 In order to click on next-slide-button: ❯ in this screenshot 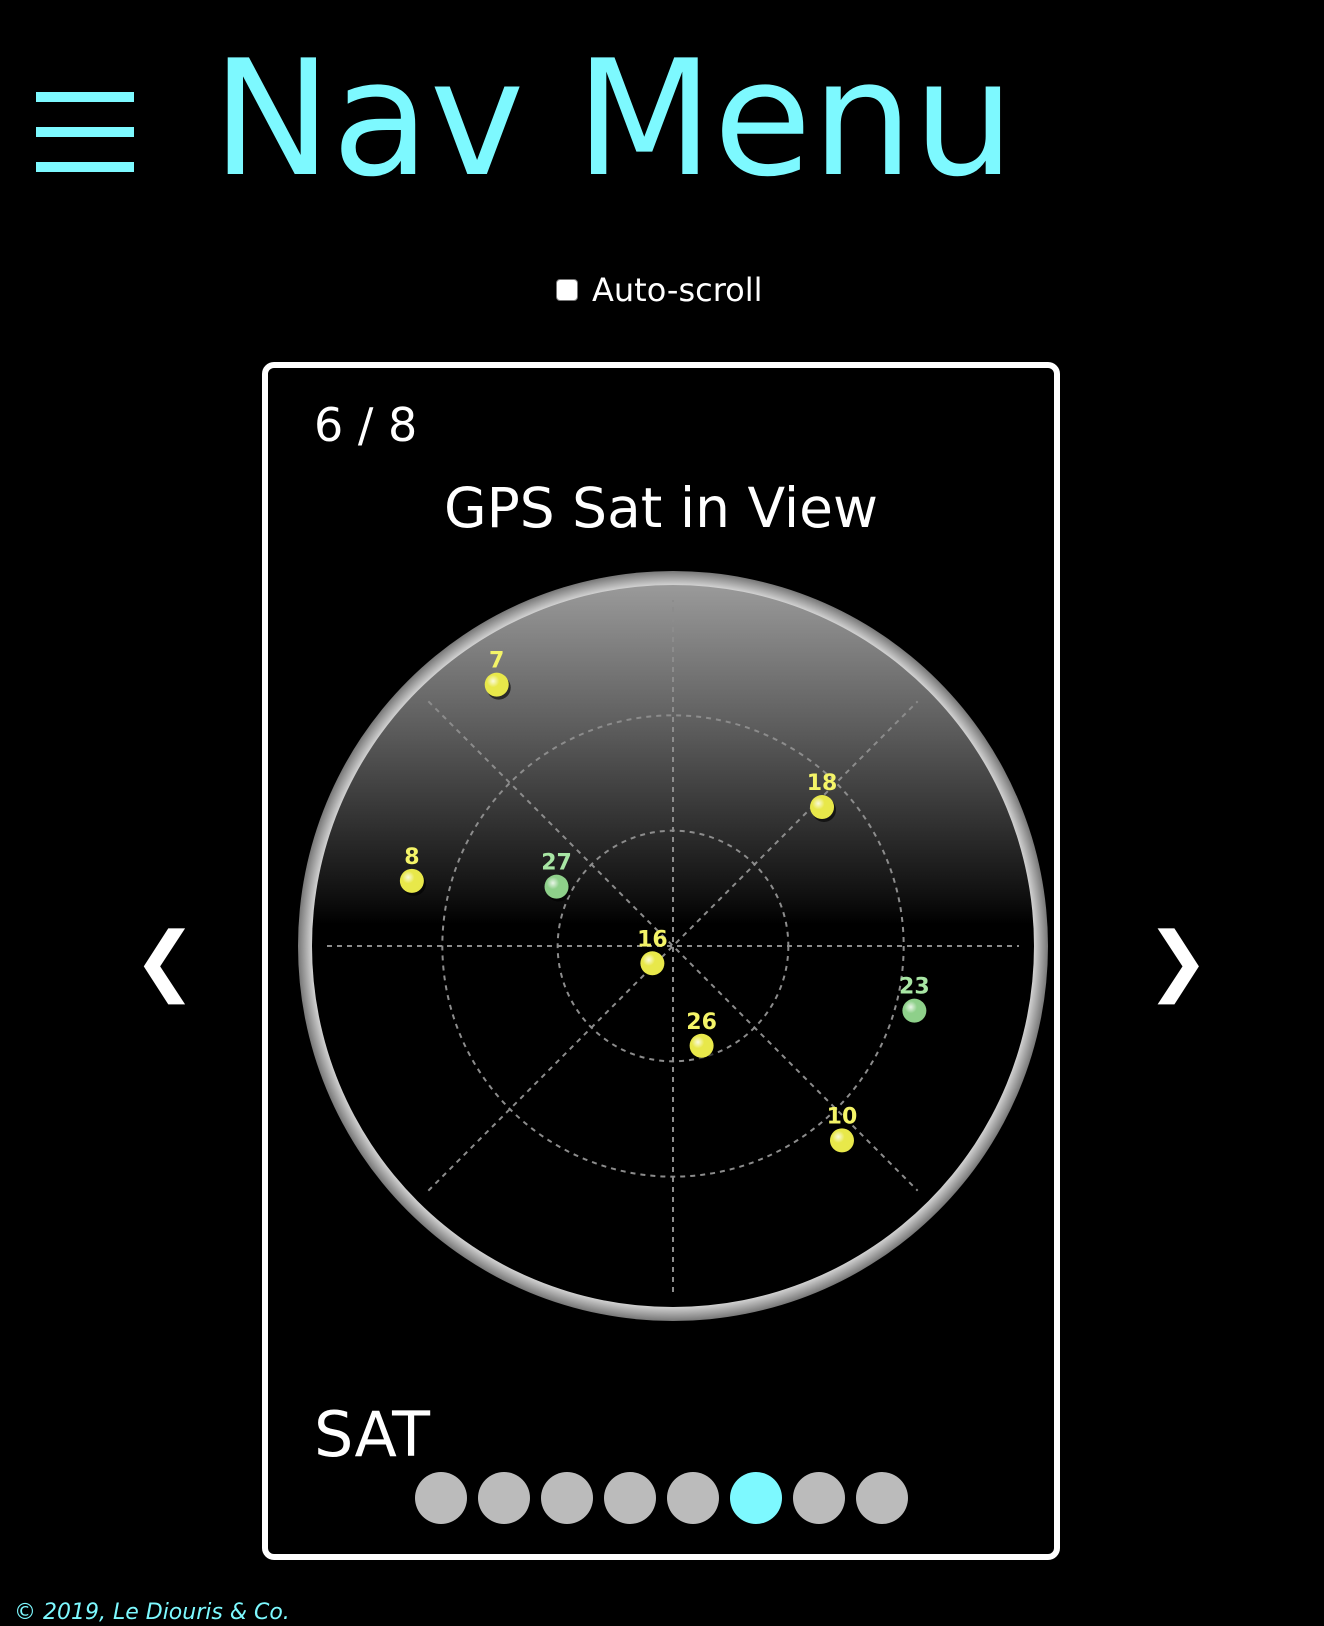, I will do `click(1178, 960)`.